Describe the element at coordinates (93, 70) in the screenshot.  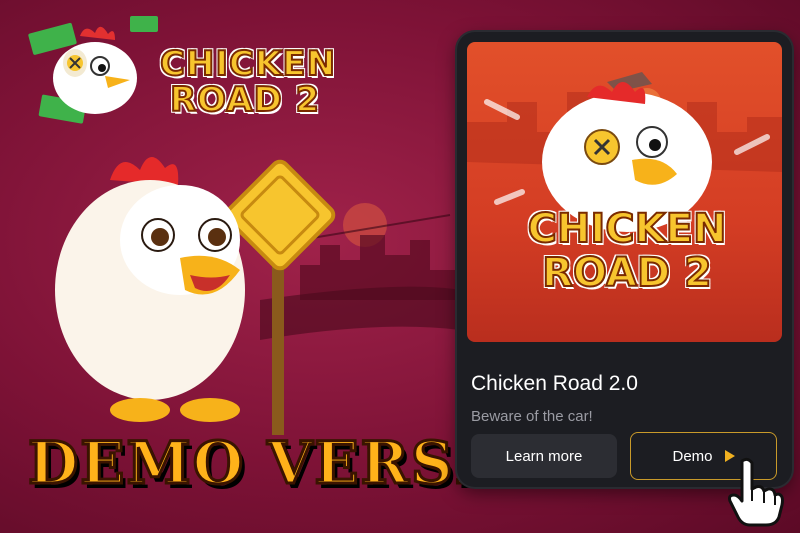
I see `chicken-mascot-icon` at that location.